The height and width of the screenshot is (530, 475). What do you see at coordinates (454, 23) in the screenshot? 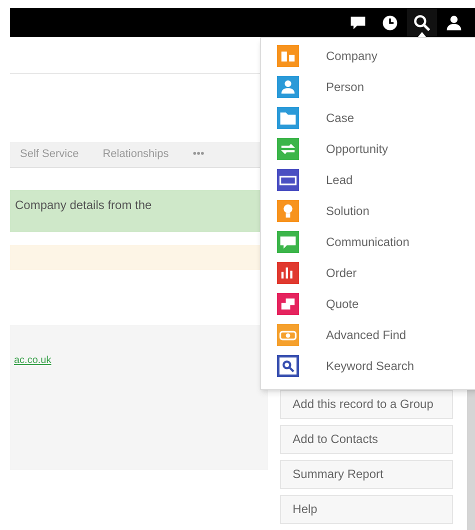
I see `user-icon` at bounding box center [454, 23].